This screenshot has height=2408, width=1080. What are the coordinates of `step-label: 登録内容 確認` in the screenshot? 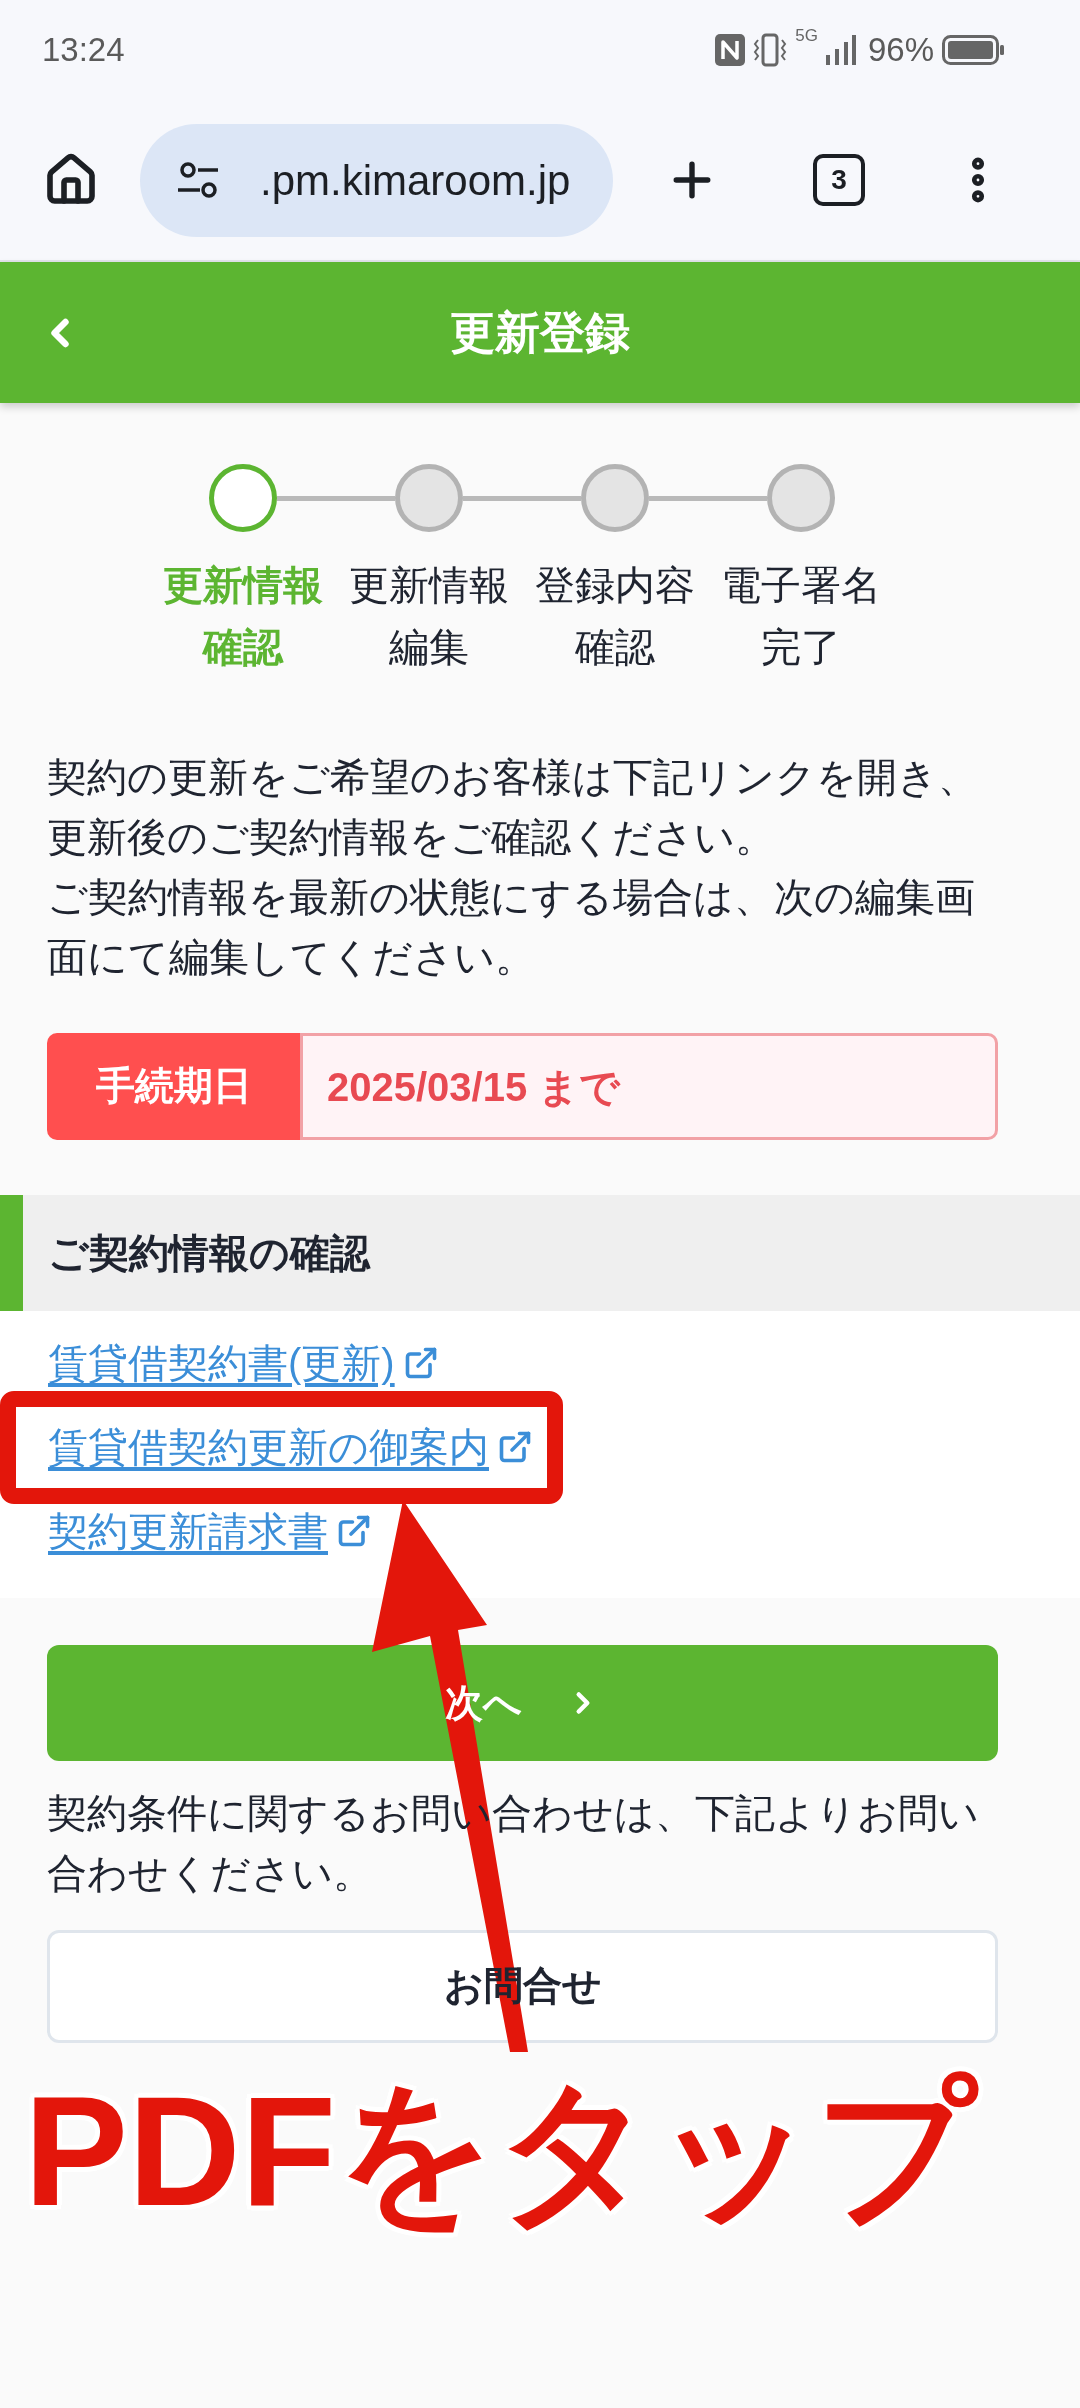 It's located at (615, 616).